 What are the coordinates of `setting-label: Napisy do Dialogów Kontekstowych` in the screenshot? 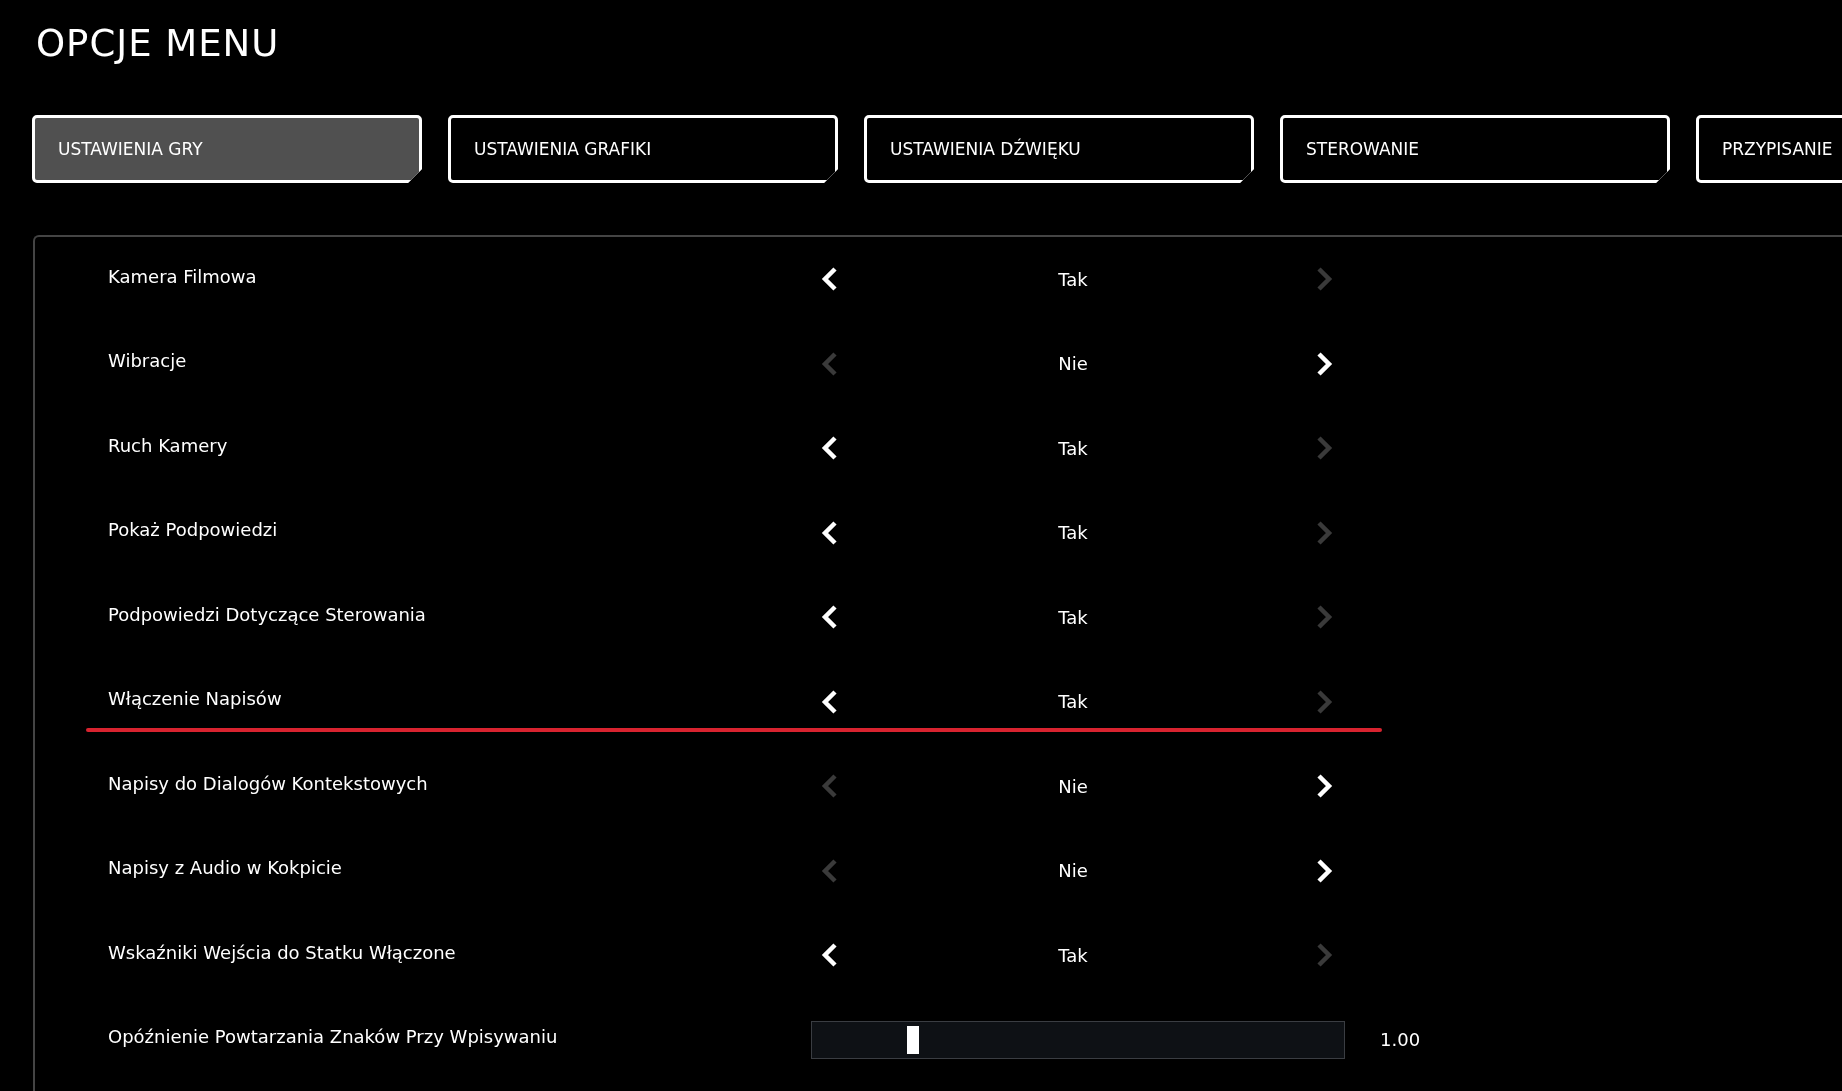 It's located at (268, 783).